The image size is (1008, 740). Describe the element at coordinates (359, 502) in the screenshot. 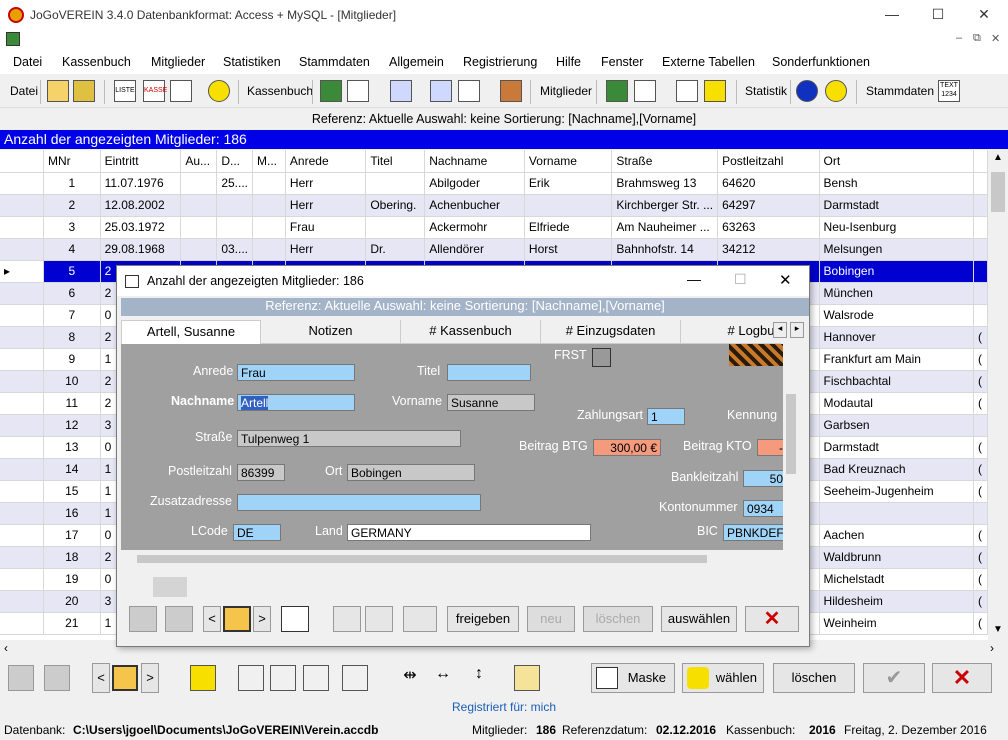

I see `zusatzadresse-field` at that location.